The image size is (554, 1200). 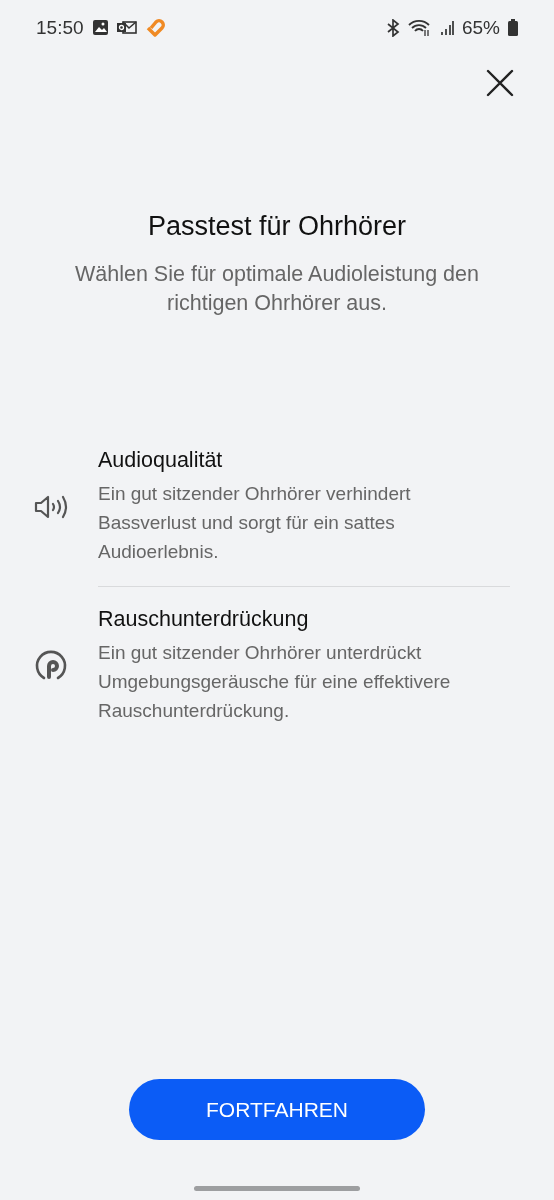 I want to click on page-title: Passtest für Ohrhörer, so click(x=277, y=226).